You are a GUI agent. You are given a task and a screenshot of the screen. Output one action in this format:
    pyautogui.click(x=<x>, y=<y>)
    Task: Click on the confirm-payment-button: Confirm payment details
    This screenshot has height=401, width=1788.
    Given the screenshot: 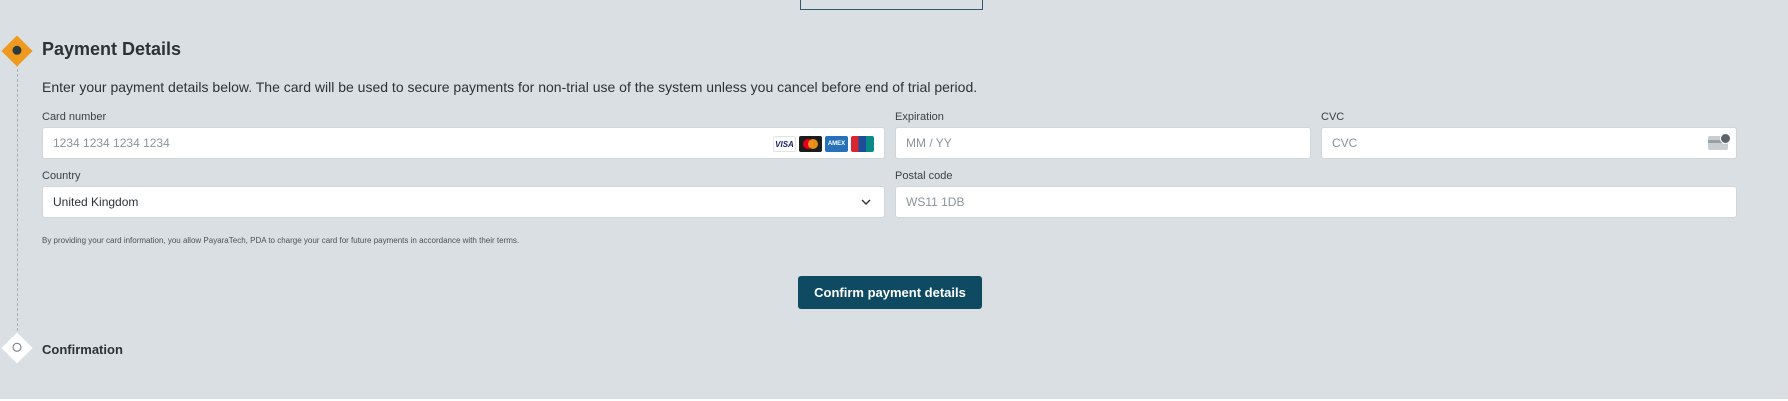 What is the action you would take?
    pyautogui.click(x=890, y=292)
    